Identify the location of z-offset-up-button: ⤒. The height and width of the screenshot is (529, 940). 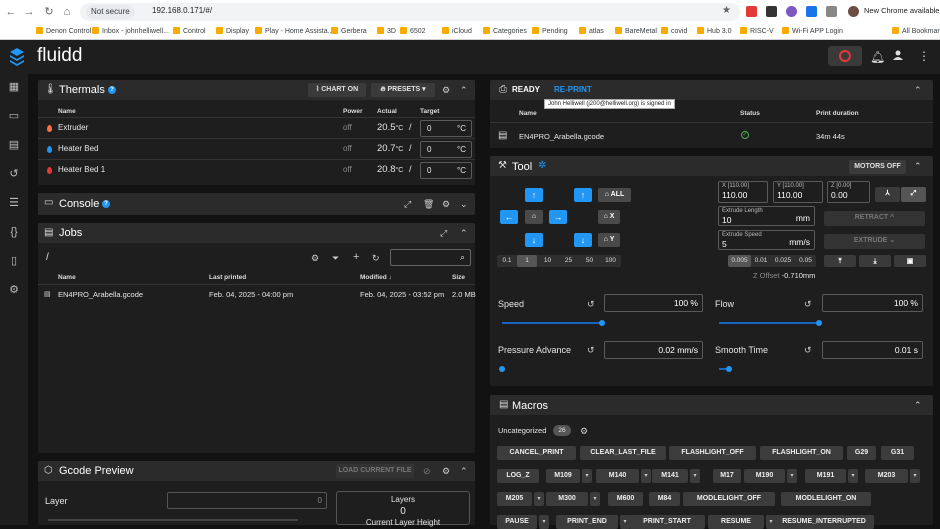
(840, 261).